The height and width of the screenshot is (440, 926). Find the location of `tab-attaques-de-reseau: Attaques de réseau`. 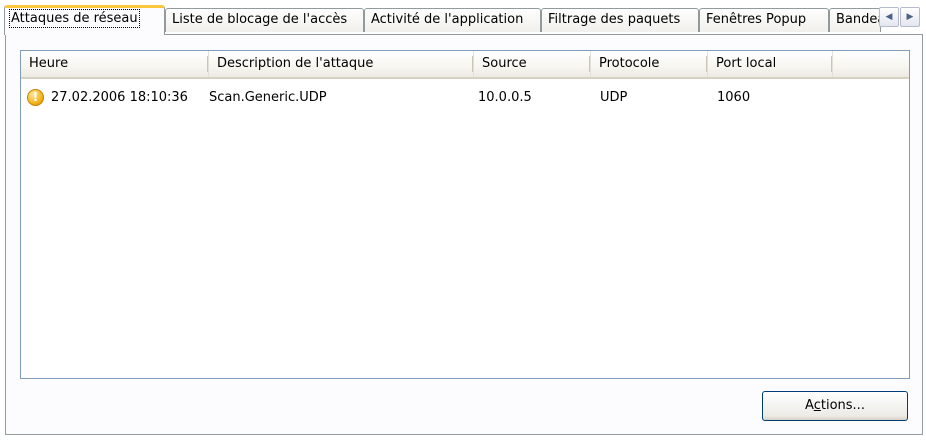

tab-attaques-de-reseau: Attaques de réseau is located at coordinates (84, 20).